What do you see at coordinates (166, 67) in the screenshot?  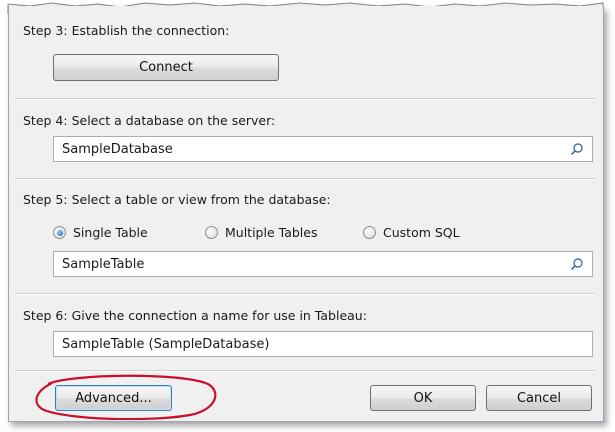 I see `connect-button: Connect` at bounding box center [166, 67].